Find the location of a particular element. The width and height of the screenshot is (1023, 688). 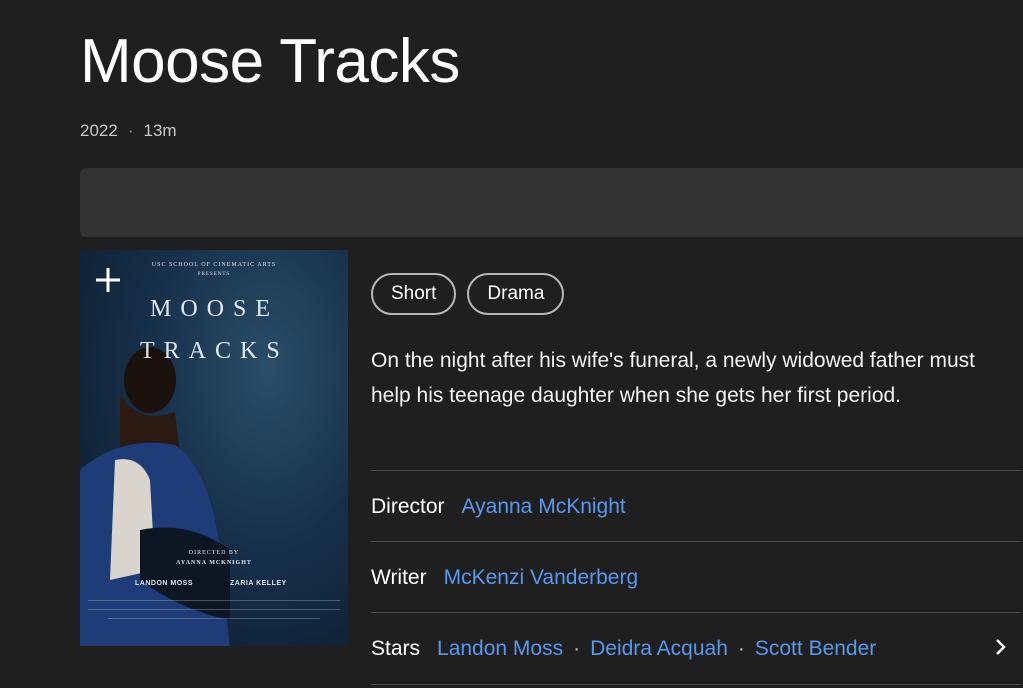

genre-chips: Short Drama is located at coordinates (468, 294).